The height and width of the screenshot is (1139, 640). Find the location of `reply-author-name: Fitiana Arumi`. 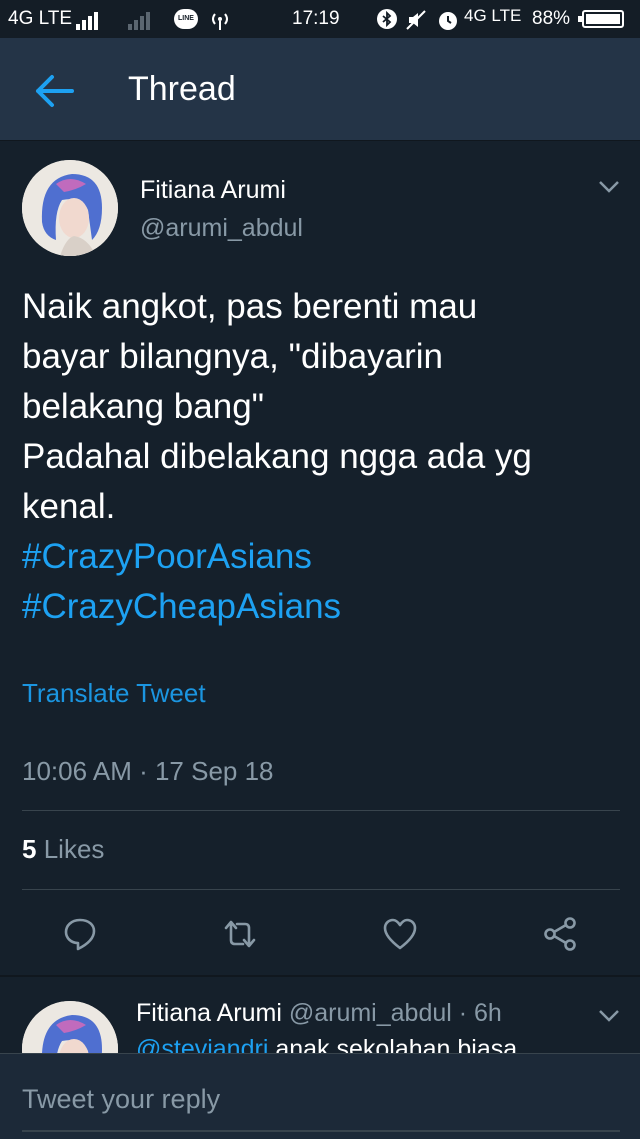

reply-author-name: Fitiana Arumi is located at coordinates (209, 1013).